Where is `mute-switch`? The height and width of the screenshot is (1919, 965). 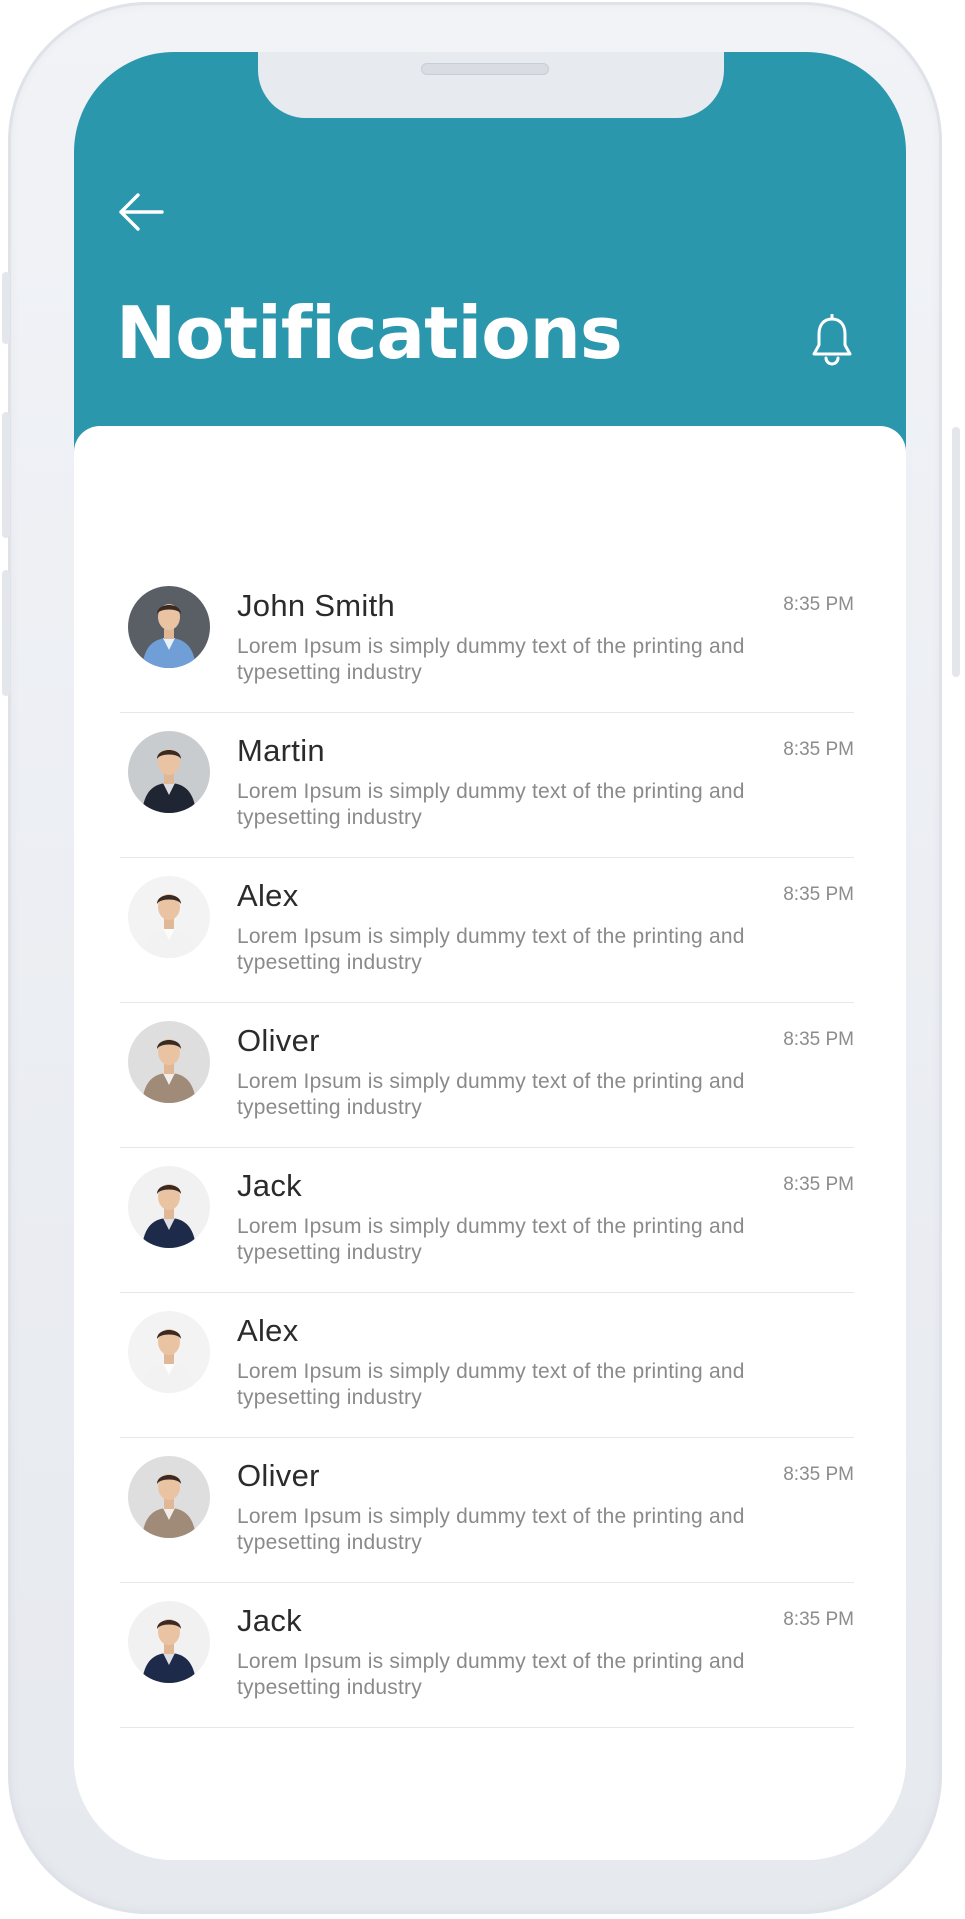 mute-switch is located at coordinates (6, 308).